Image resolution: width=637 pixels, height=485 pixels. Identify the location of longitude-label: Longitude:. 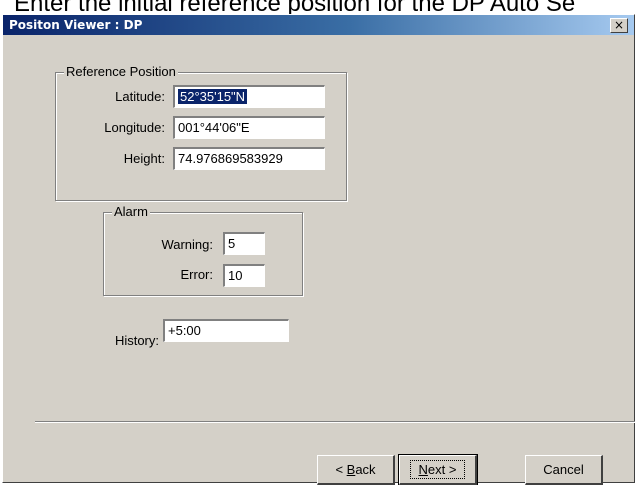
(134, 127).